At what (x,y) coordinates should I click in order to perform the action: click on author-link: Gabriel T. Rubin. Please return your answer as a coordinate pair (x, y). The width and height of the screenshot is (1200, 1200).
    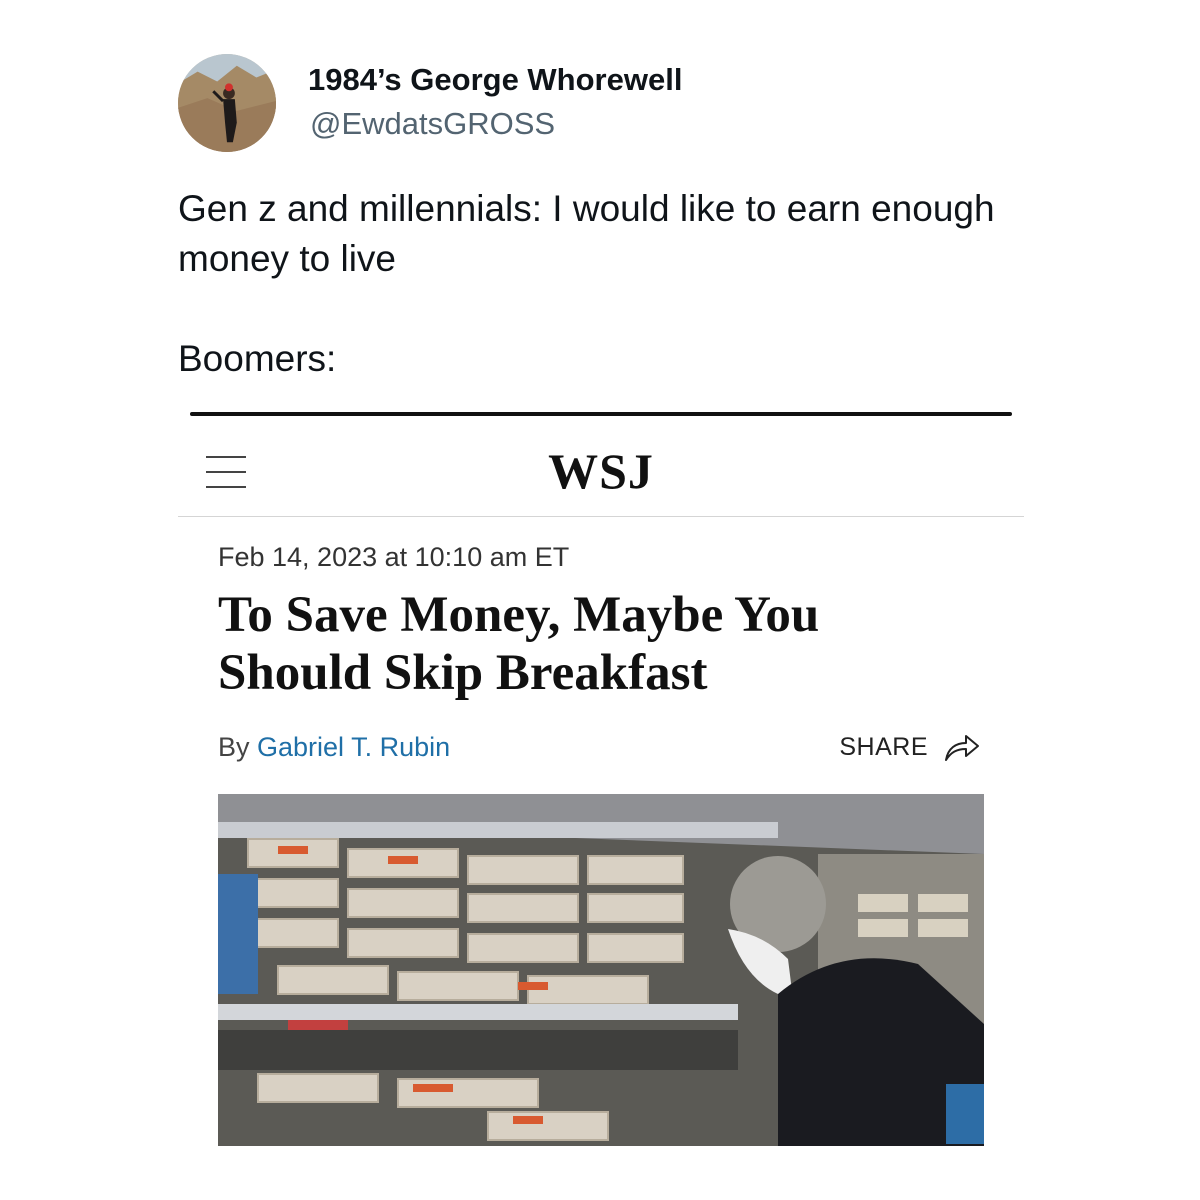
    Looking at the image, I should click on (353, 747).